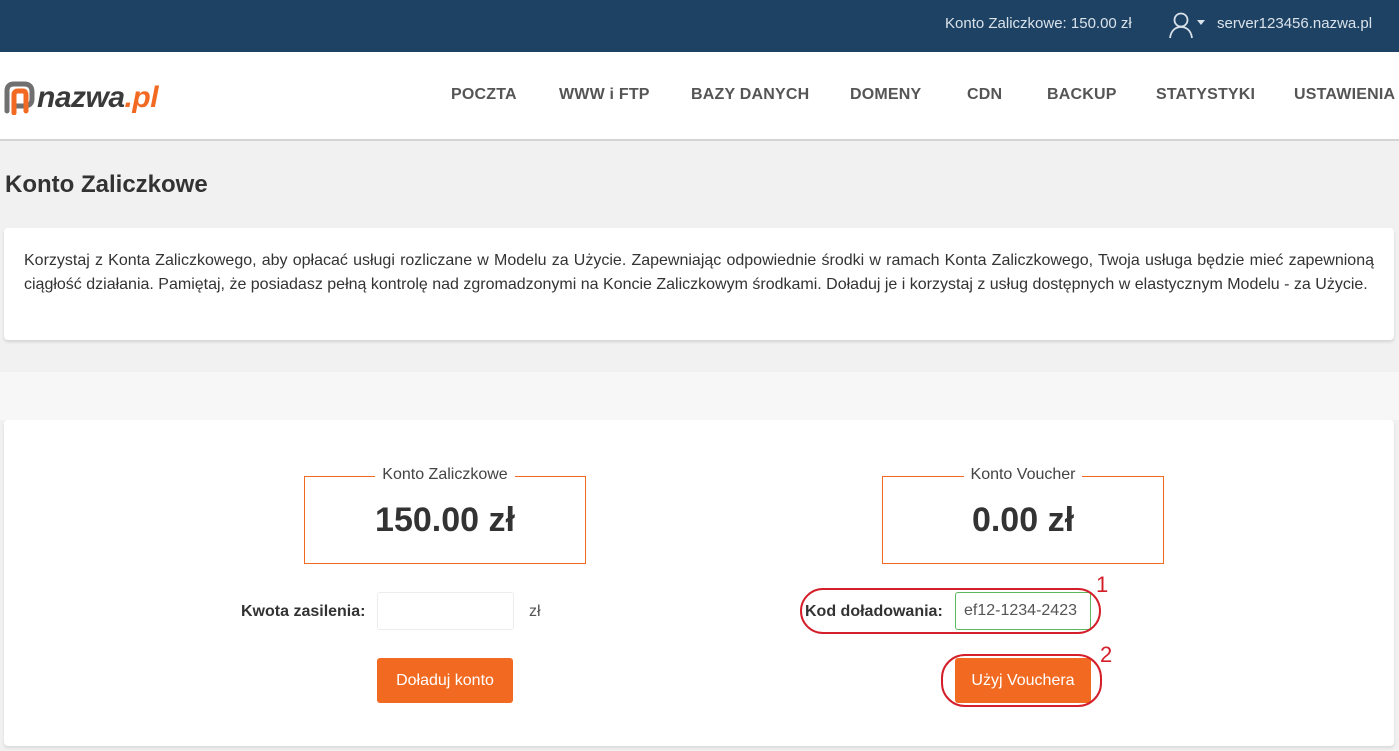 The height and width of the screenshot is (751, 1399). Describe the element at coordinates (1181, 25) in the screenshot. I see `user-icon` at that location.